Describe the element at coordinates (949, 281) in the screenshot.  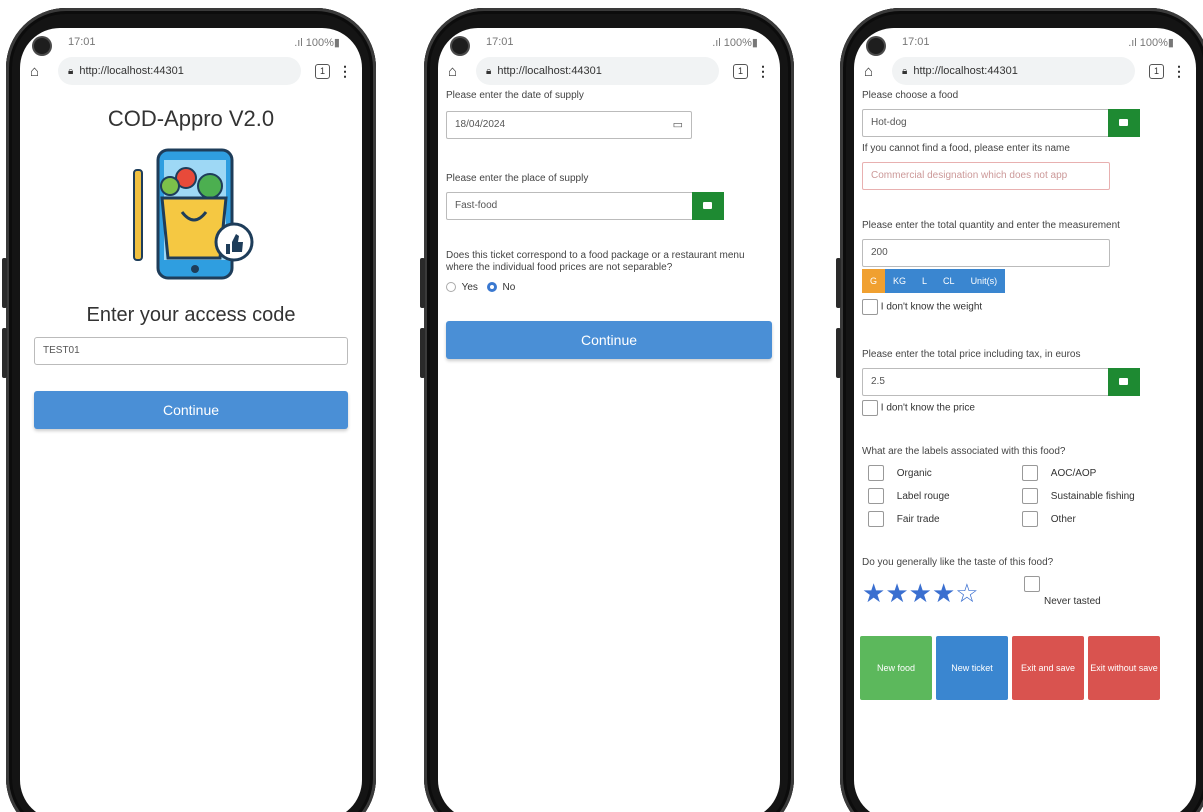
I see `unit-cl-button: CL` at that location.